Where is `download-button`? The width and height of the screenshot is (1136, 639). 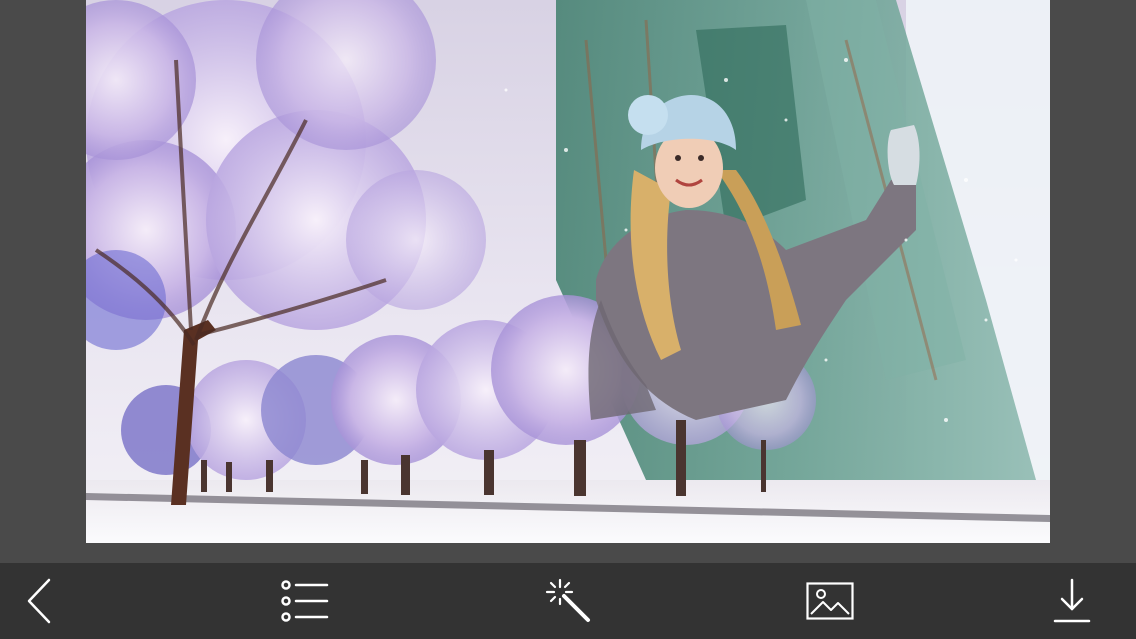 download-button is located at coordinates (1072, 601).